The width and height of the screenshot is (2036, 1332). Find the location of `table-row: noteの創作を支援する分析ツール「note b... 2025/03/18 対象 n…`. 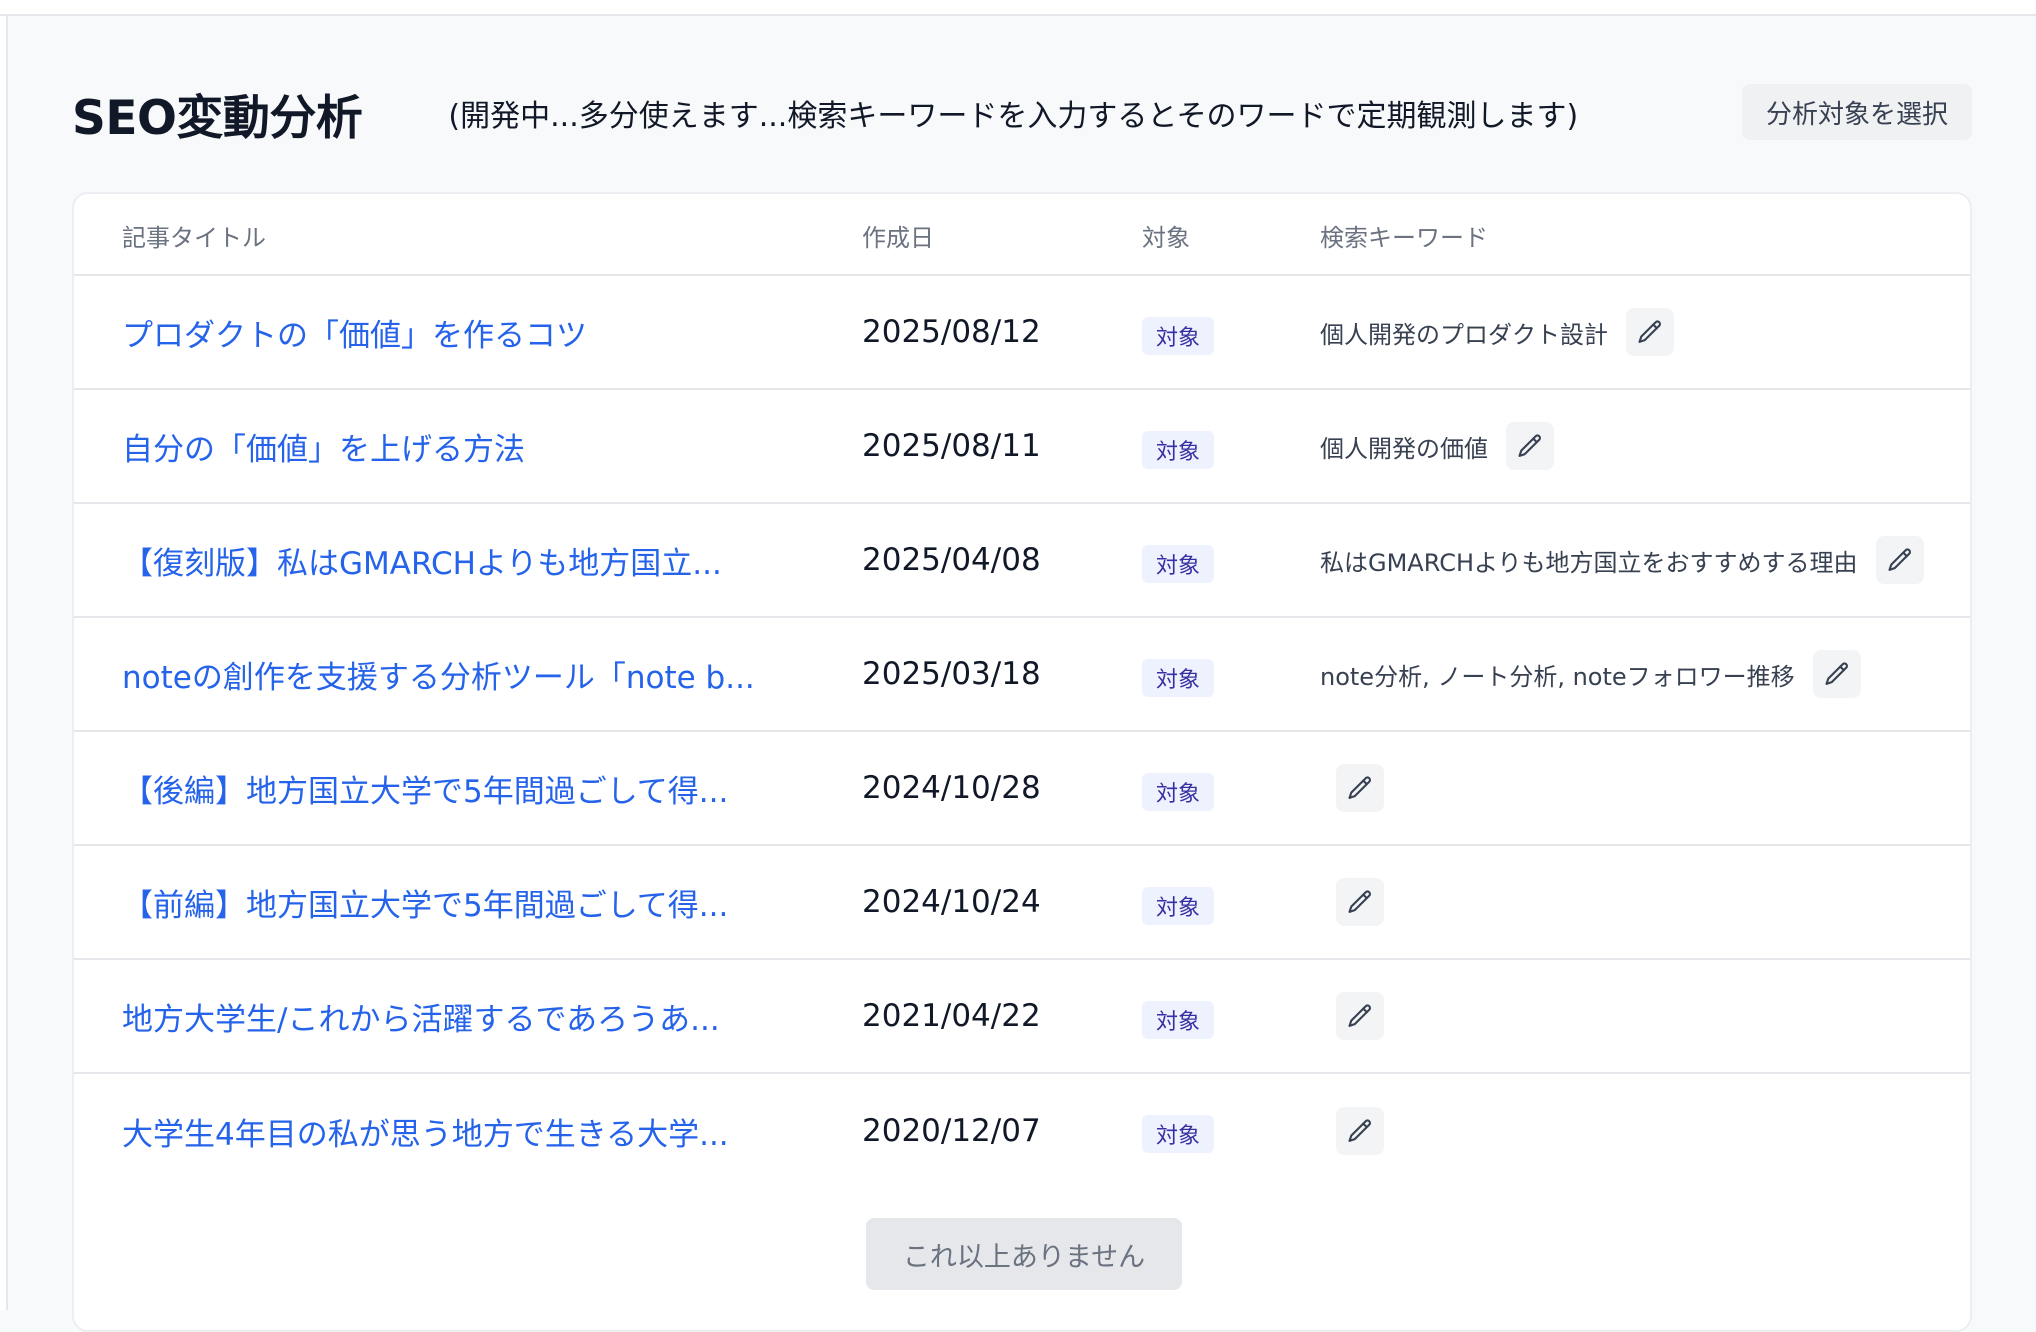

table-row: noteの創作を支援する分析ツール「note b... 2025/03/18 対象 n… is located at coordinates (1022, 675).